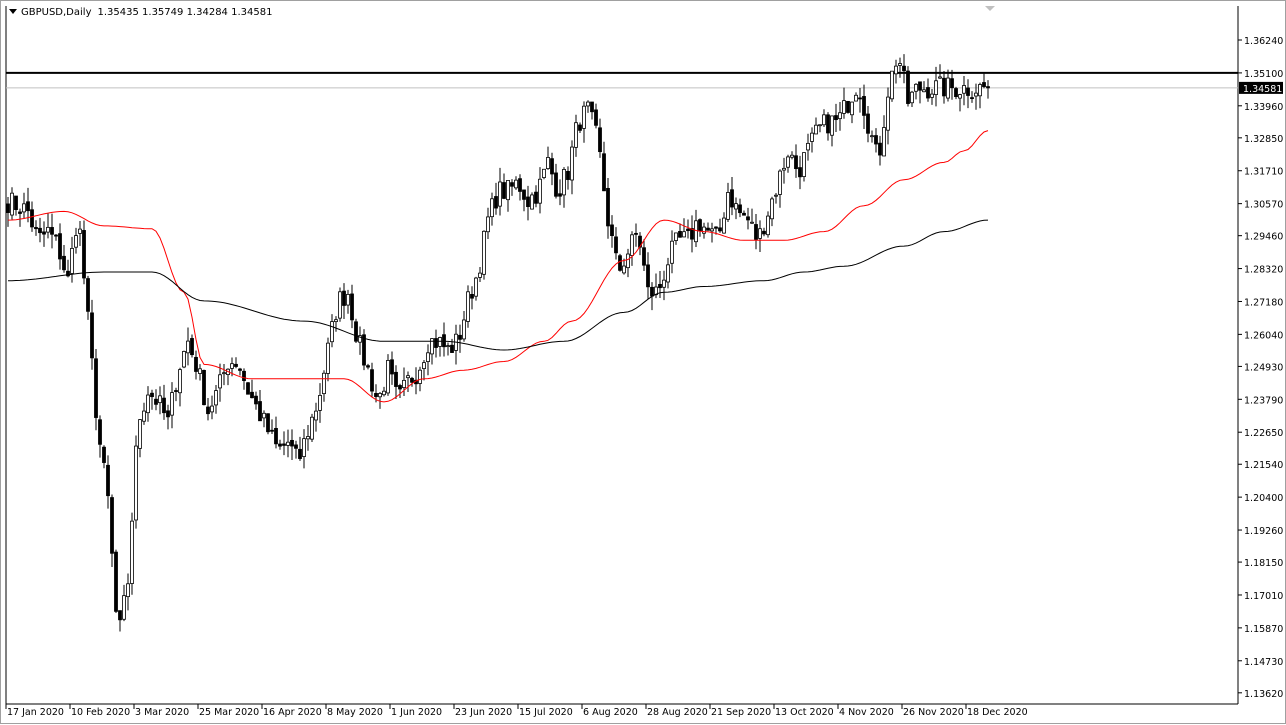 This screenshot has width=1286, height=725. What do you see at coordinates (1263, 498) in the screenshot?
I see `y-tick-label: 1.20400` at bounding box center [1263, 498].